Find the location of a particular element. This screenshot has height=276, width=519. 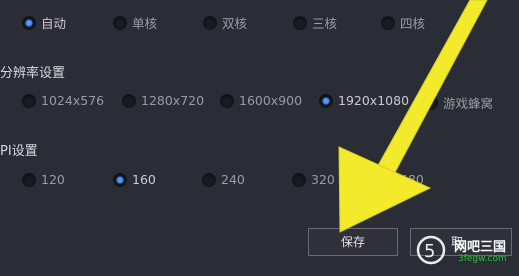

watermark-logo-icon: 5 is located at coordinates (431, 250).